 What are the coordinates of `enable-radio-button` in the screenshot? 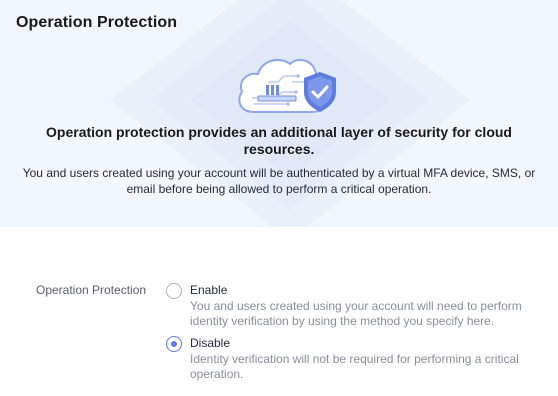 It's located at (174, 291).